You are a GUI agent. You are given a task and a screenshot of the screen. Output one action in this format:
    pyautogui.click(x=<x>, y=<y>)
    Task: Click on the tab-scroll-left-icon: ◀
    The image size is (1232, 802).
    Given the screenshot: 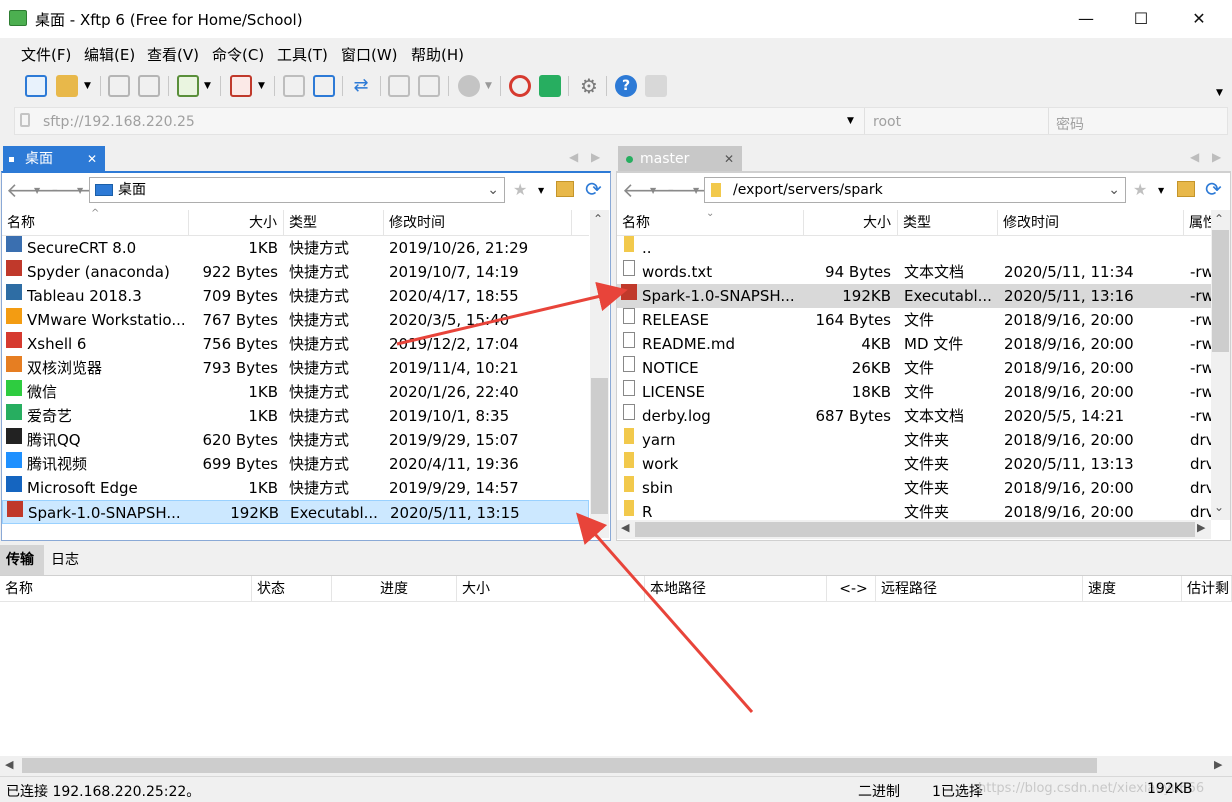 What is the action you would take?
    pyautogui.click(x=1194, y=157)
    